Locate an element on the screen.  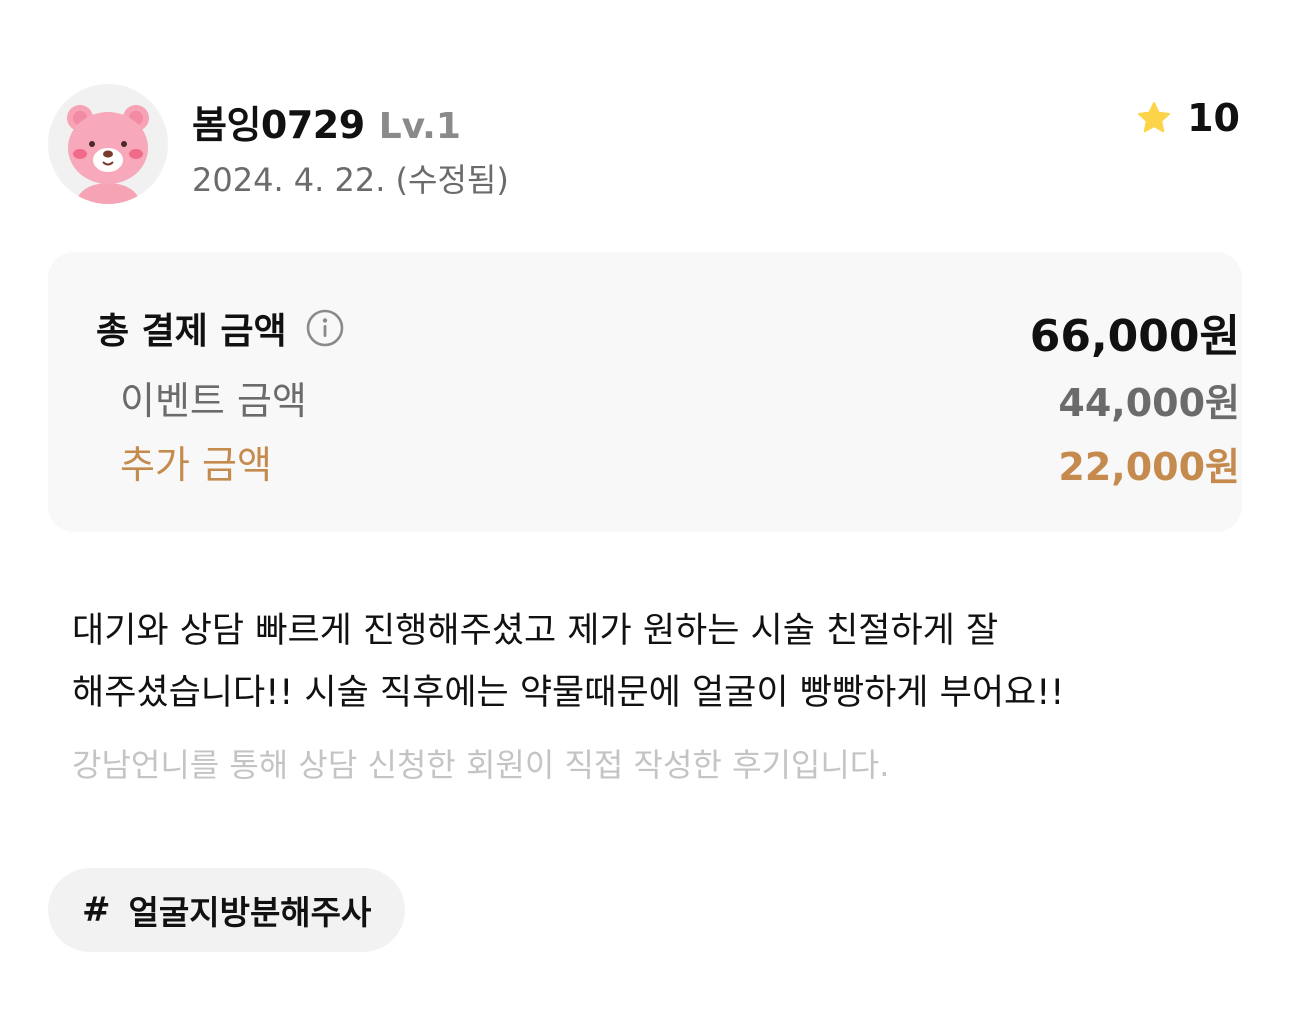
review-line: 해주셨습니다!! 시술 직후에는 약물때문에 얼굴이 빵빵하게 부어요!! is located at coordinates (568, 693).